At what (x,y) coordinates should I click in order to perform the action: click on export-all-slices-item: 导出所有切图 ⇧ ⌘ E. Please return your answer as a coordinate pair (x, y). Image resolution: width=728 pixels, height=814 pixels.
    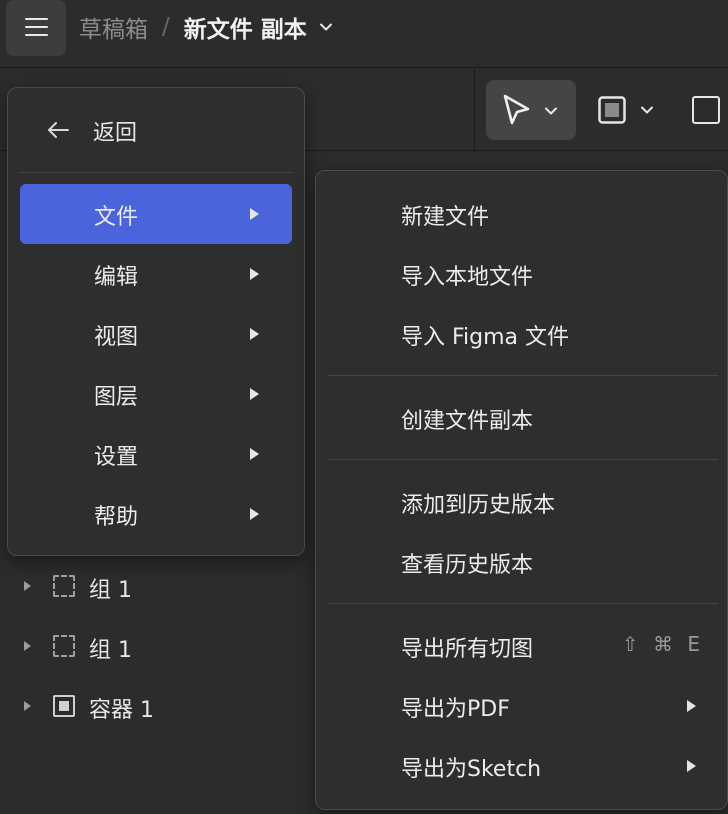
    Looking at the image, I should click on (523, 646).